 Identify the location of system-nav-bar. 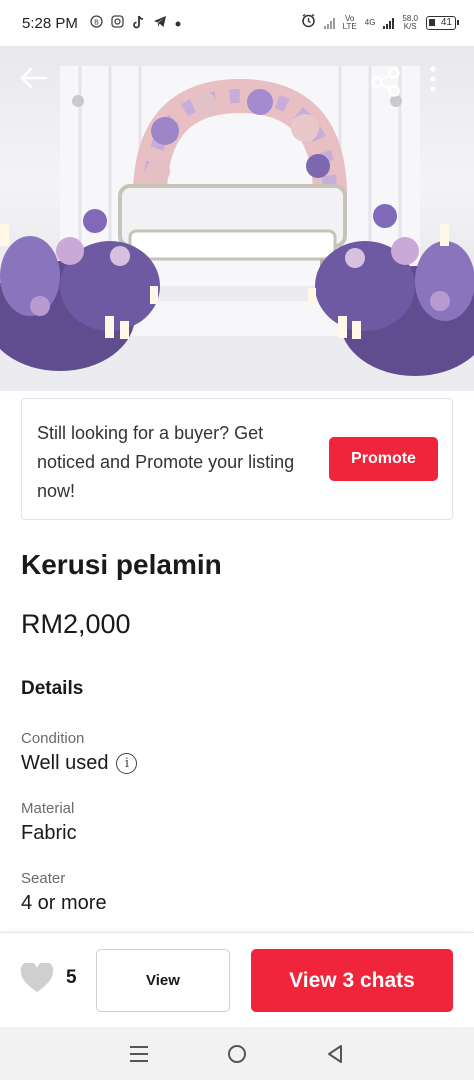
(237, 1053).